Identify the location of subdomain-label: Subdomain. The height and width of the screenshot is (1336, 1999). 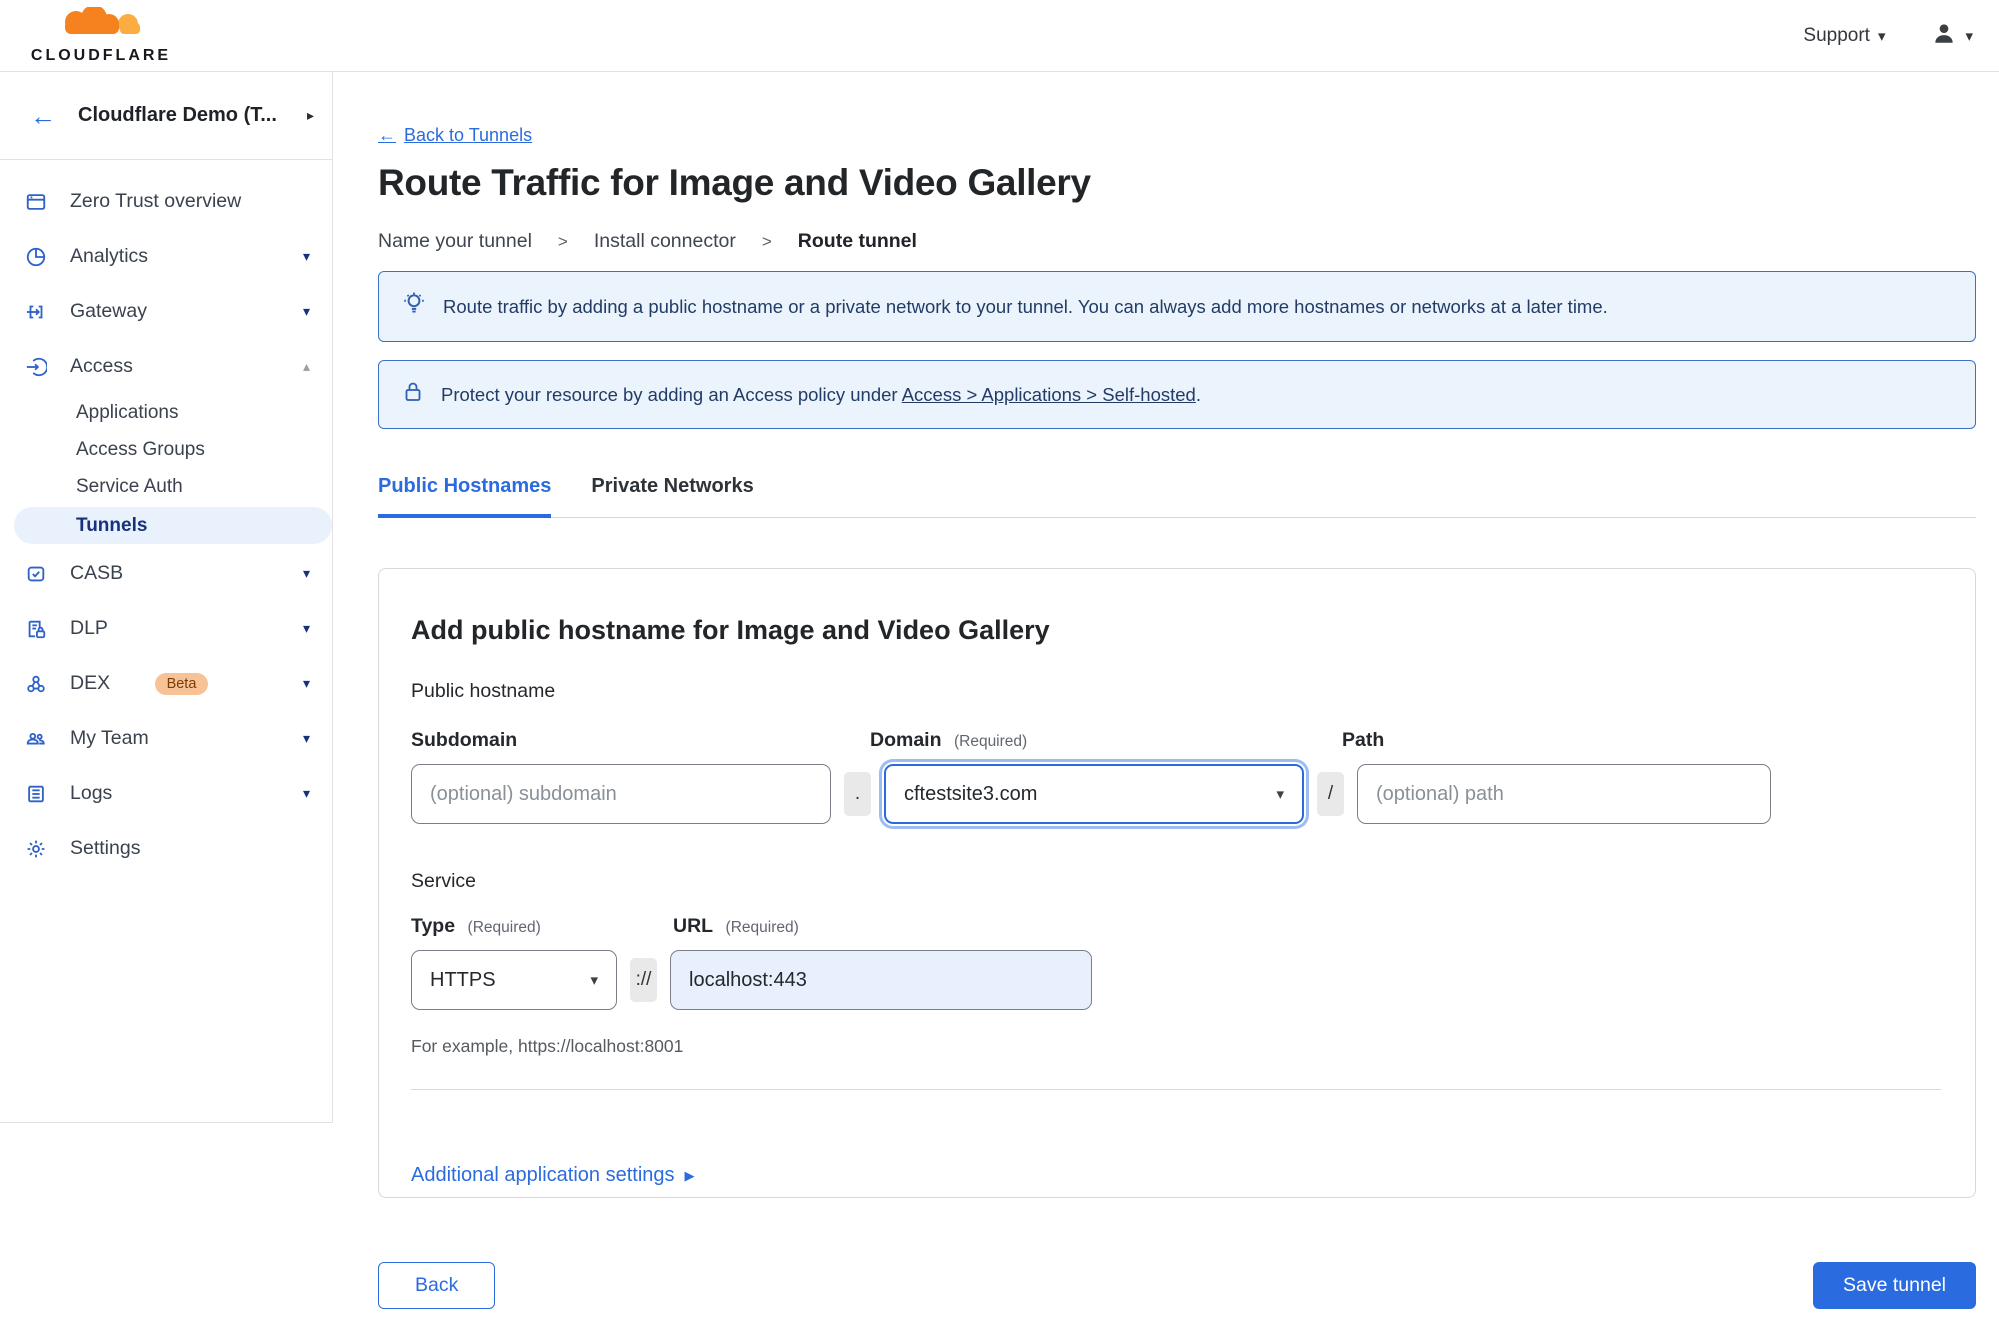
(464, 740).